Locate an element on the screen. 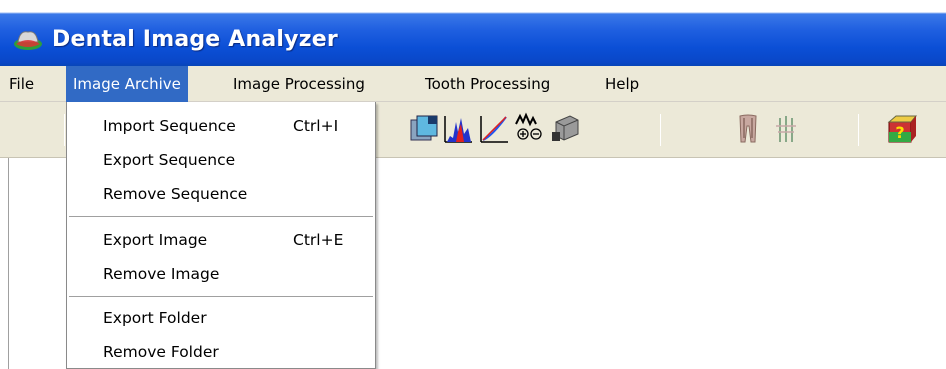 The image size is (946, 369). menu-image-archive: Image Archive is located at coordinates (127, 84).